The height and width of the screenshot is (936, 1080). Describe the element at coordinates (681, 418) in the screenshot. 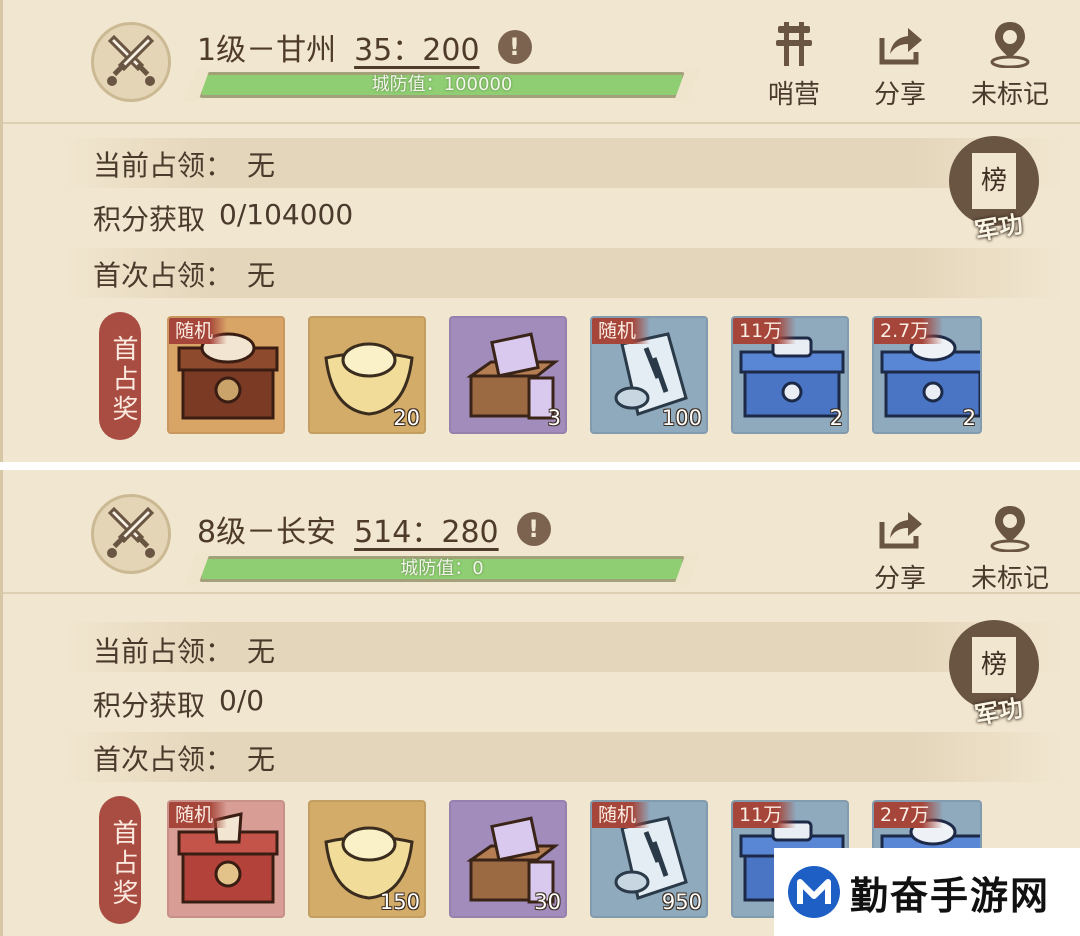

I see `reward-count: 100` at that location.